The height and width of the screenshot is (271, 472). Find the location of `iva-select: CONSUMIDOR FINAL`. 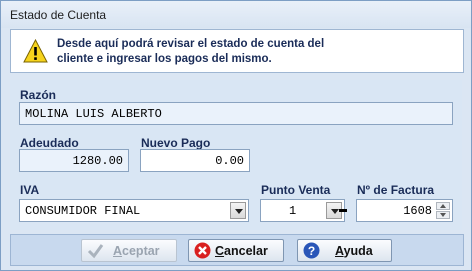

iva-select: CONSUMIDOR FINAL is located at coordinates (134, 210).